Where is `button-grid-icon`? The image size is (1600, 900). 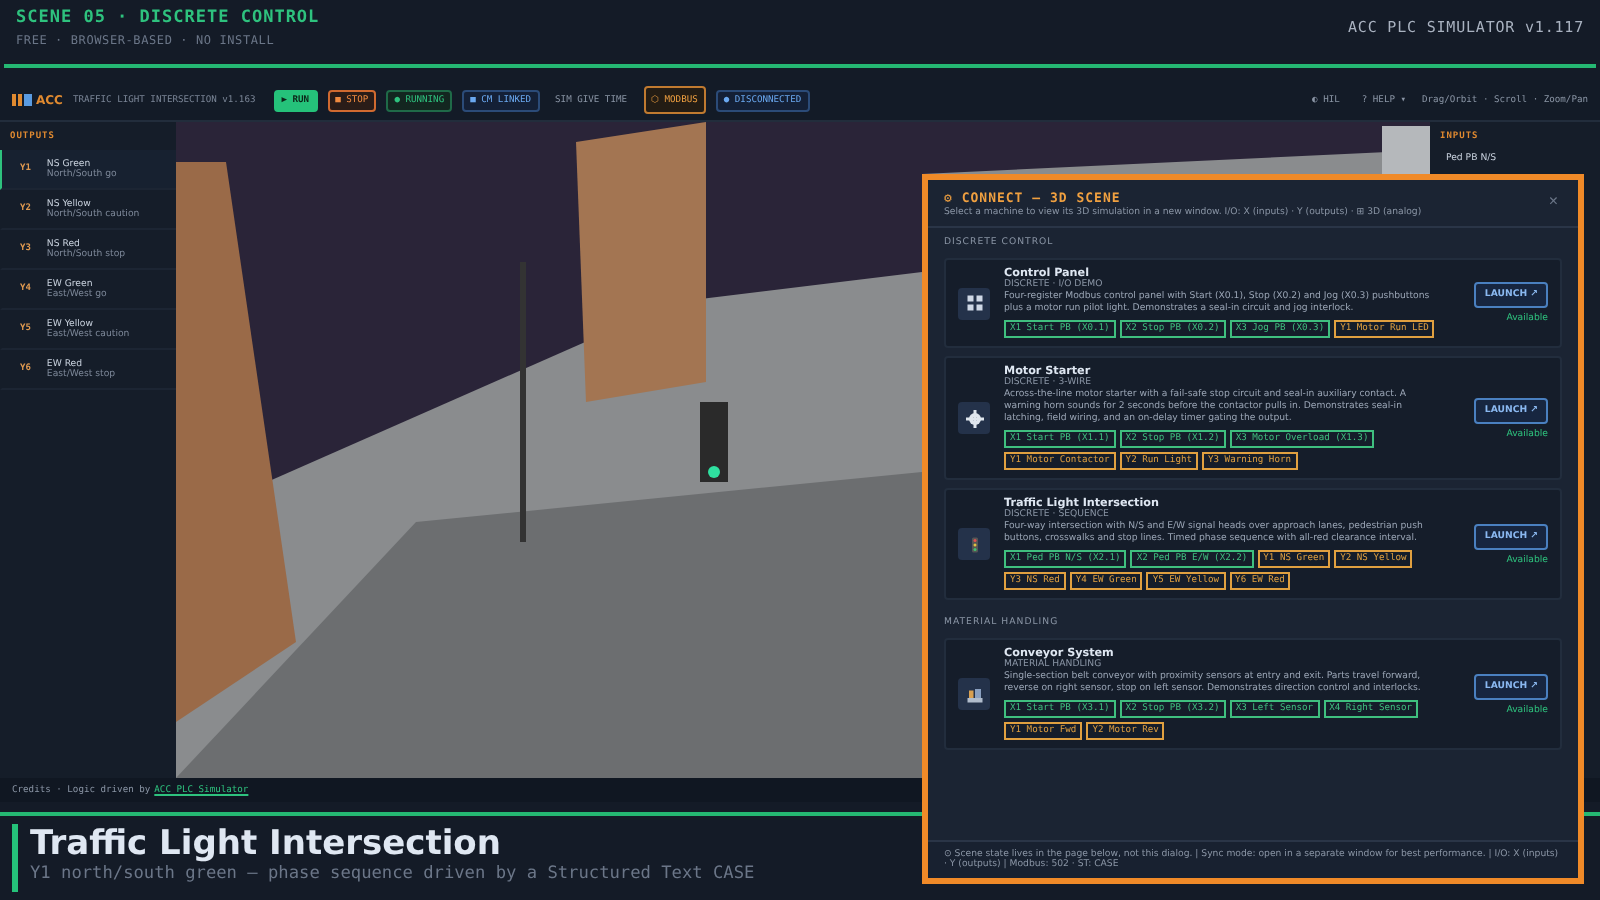
button-grid-icon is located at coordinates (974, 303).